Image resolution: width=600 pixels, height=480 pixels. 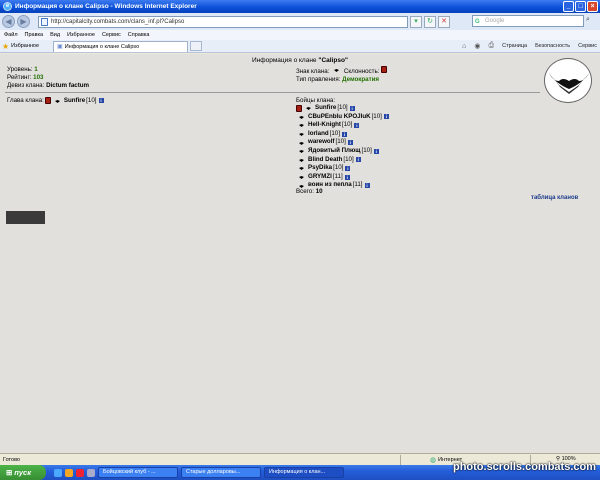 I want to click on clan-rating: 103, so click(x=38, y=77).